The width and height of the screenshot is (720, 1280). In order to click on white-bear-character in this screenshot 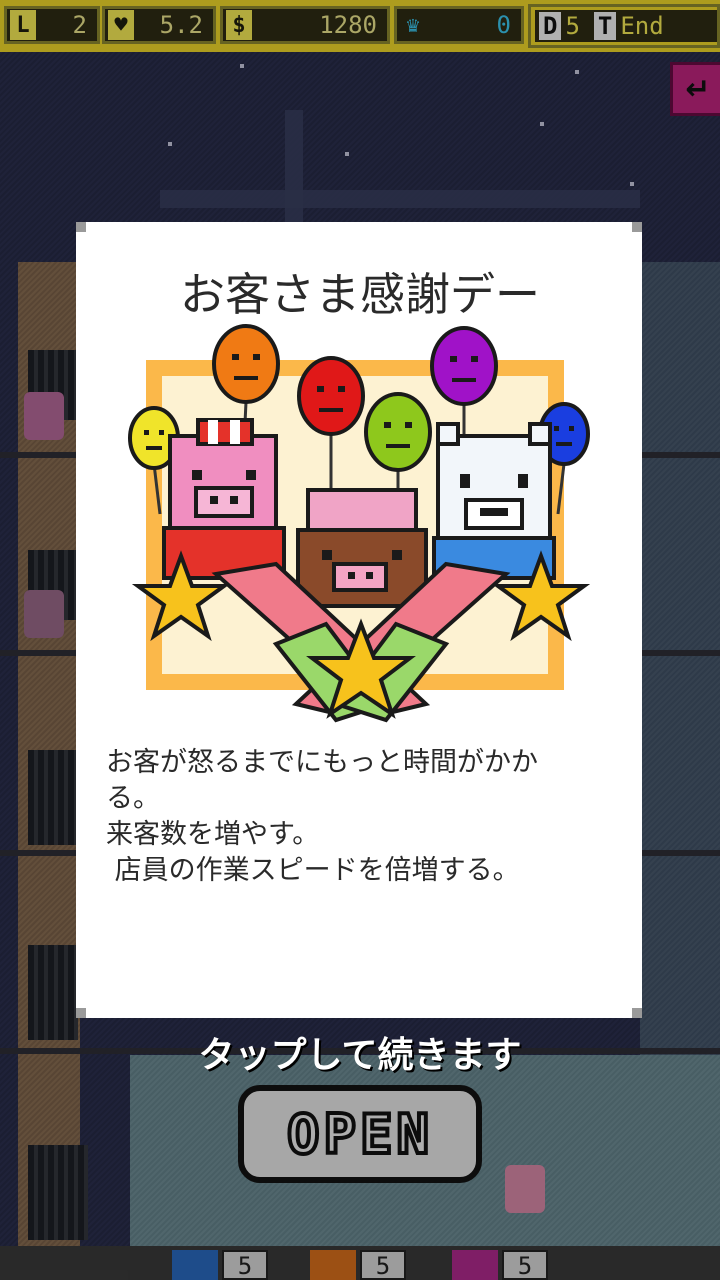, I will do `click(494, 501)`.